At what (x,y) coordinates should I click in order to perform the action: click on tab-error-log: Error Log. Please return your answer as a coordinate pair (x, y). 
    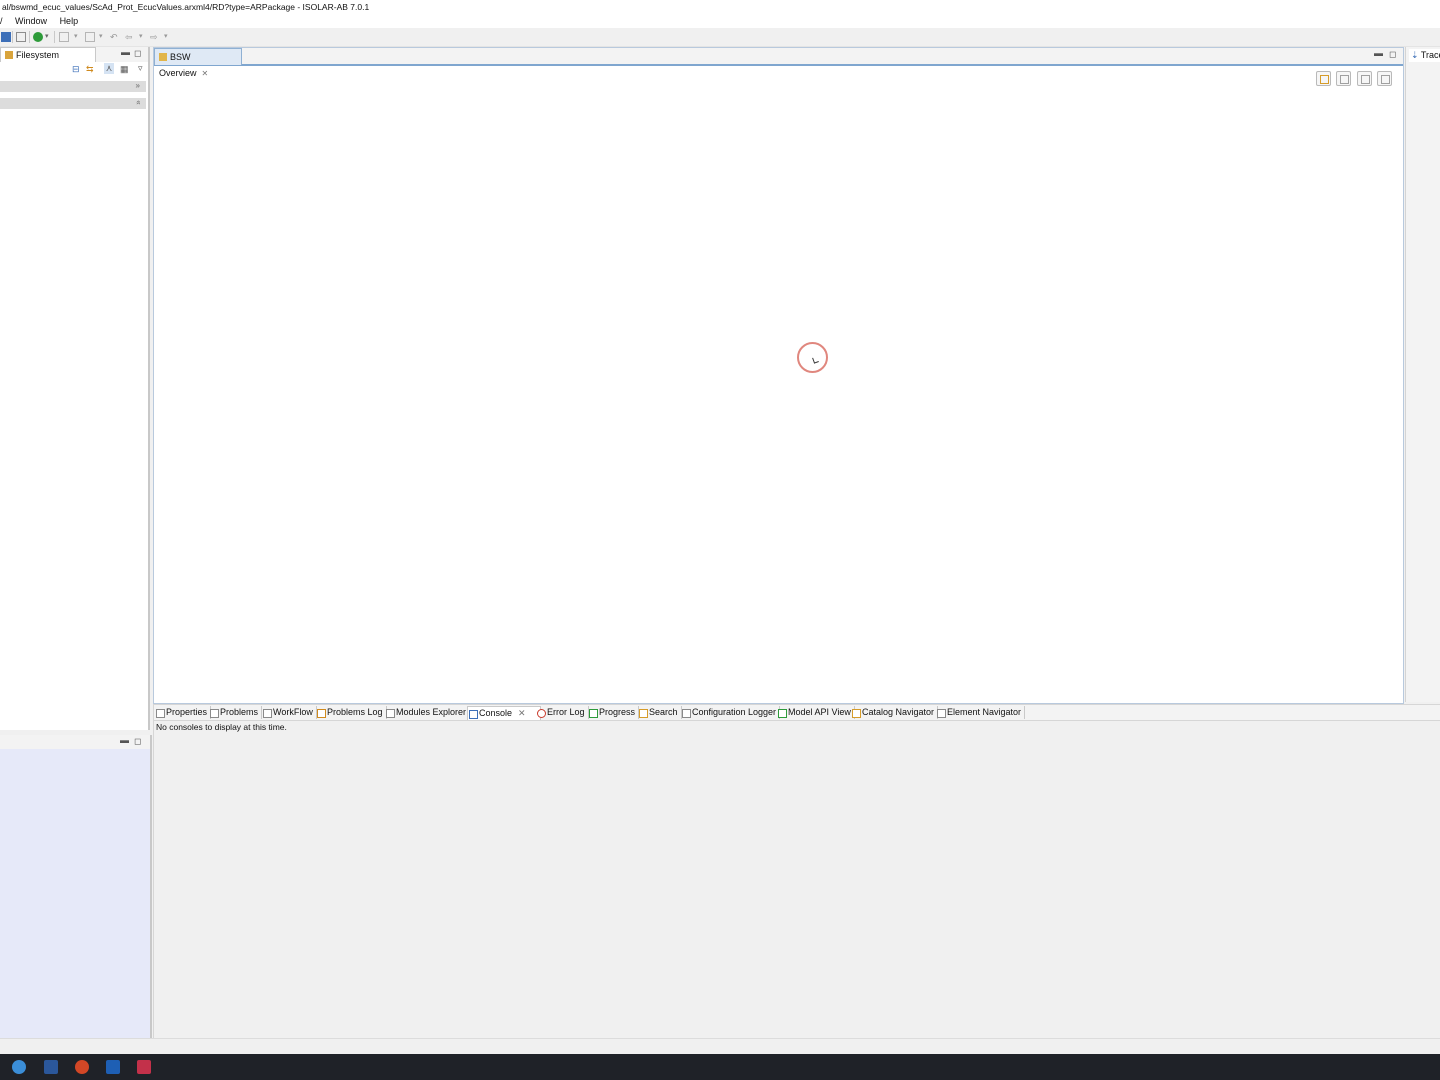
    Looking at the image, I should click on (562, 712).